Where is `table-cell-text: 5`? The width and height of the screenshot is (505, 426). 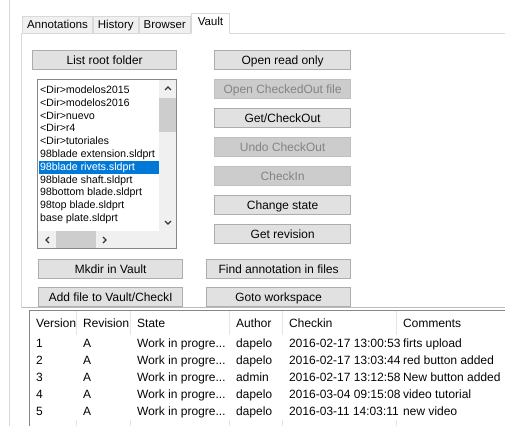 table-cell-text: 5 is located at coordinates (39, 411).